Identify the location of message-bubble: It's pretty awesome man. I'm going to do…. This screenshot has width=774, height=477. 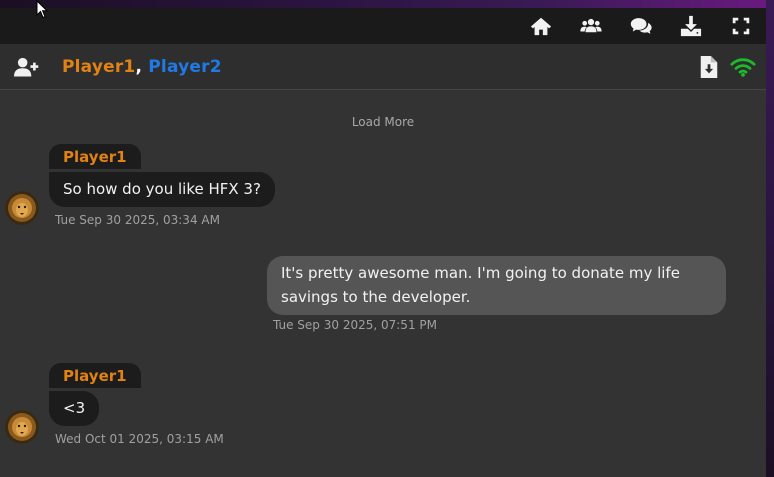
(496, 285).